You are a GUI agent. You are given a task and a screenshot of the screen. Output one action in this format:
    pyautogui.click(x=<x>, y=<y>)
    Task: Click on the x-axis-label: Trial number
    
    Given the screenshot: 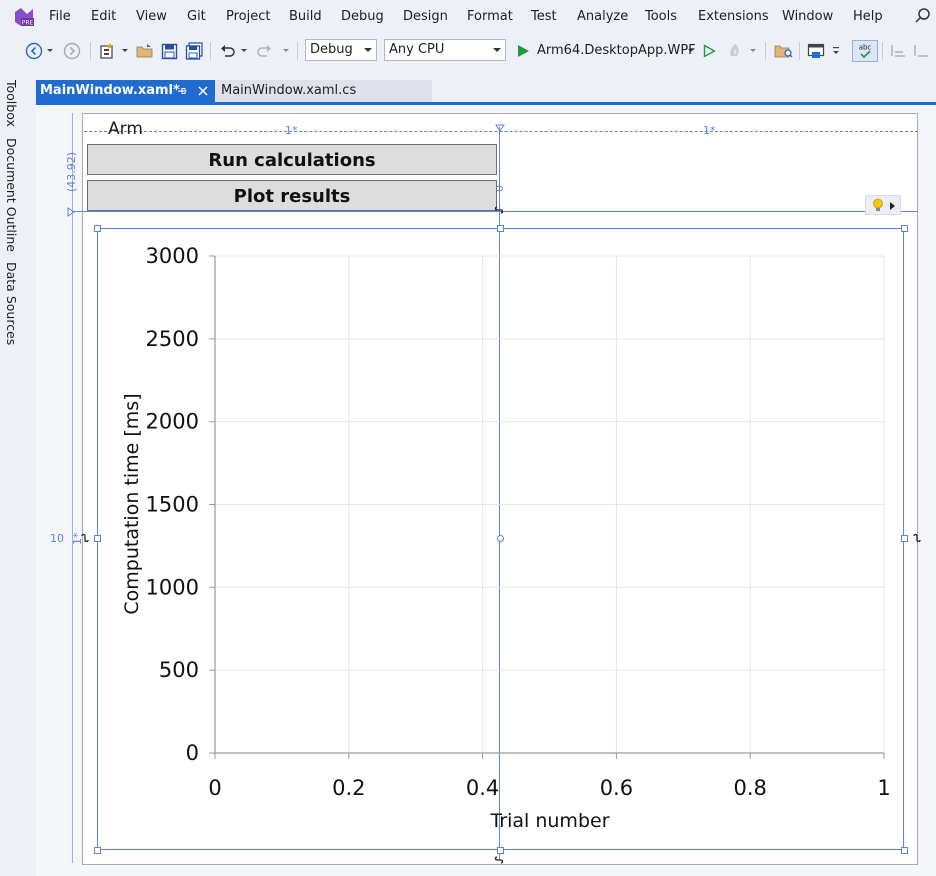 What is the action you would take?
    pyautogui.click(x=549, y=821)
    